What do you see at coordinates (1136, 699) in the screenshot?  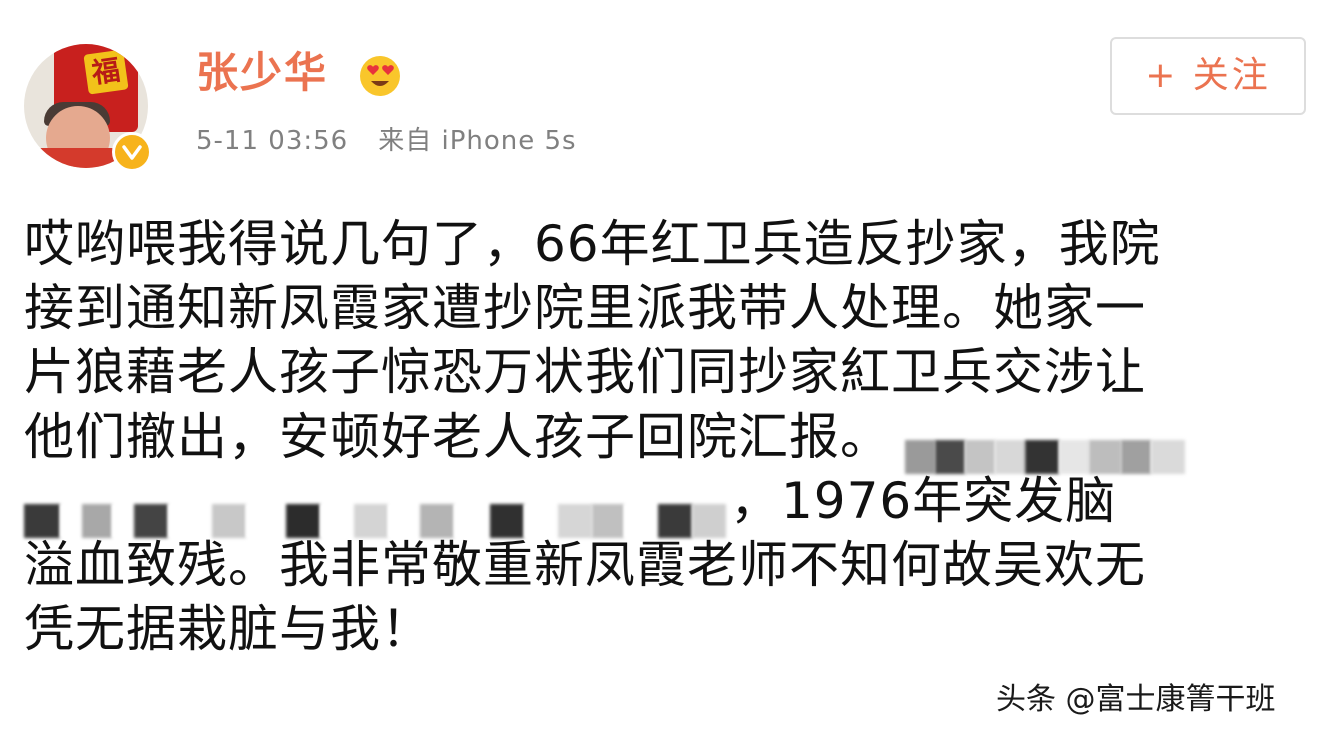 I see `watermark: 头条 @富士康箐干班` at bounding box center [1136, 699].